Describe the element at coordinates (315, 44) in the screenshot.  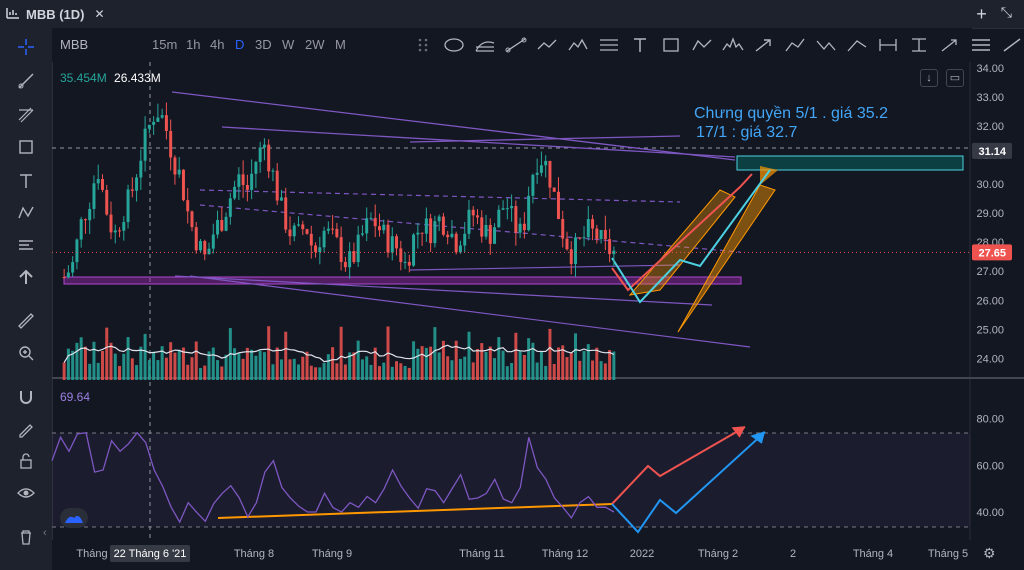
I see `timeframe-2w: 2W` at that location.